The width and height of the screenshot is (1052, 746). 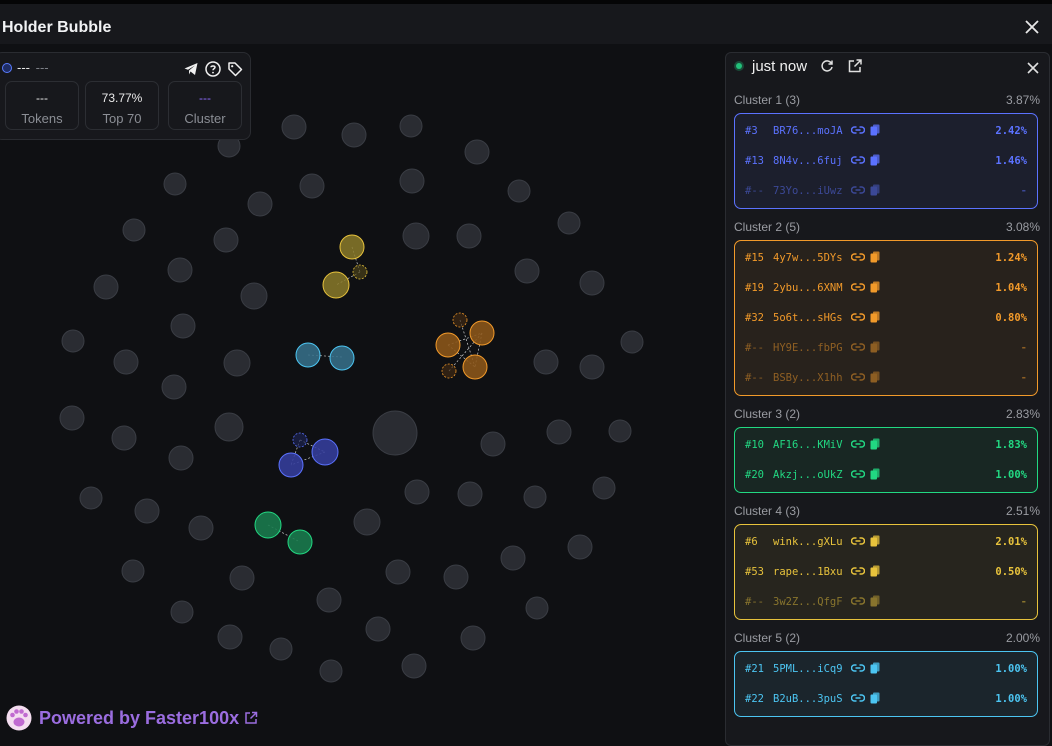 What do you see at coordinates (886, 572) in the screenshot?
I see `holder-row: #53 rape...1Bxu 0.50%` at bounding box center [886, 572].